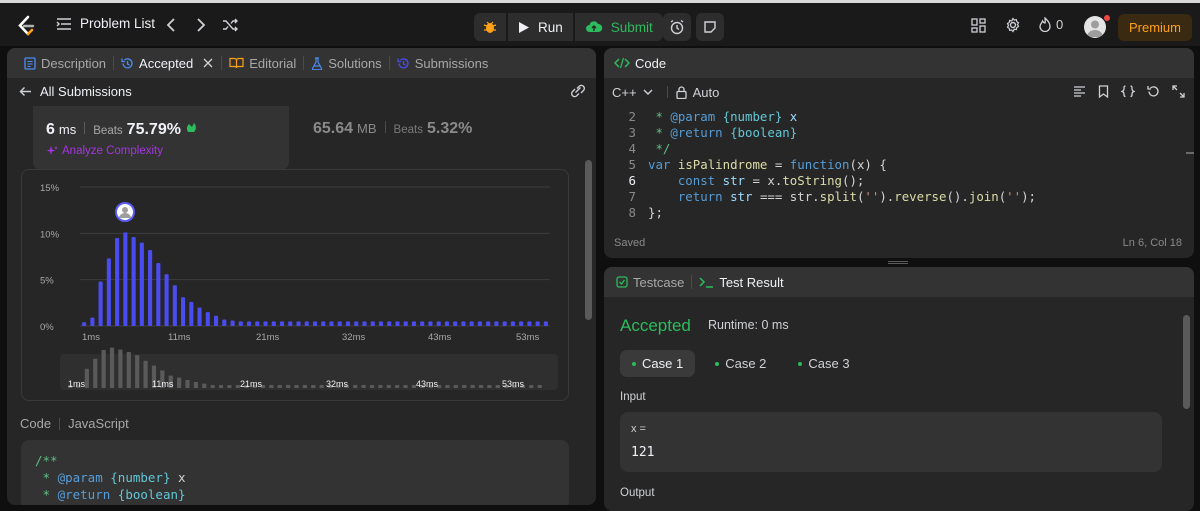 Image resolution: width=1200 pixels, height=511 pixels. Describe the element at coordinates (624, 92) in the screenshot. I see `language-value: C++` at that location.